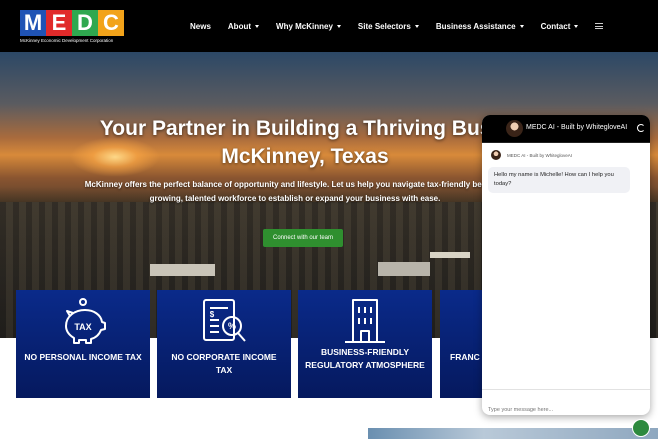 Image resolution: width=658 pixels, height=439 pixels. What do you see at coordinates (224, 320) in the screenshot?
I see `tax-calculator-icon: % $` at bounding box center [224, 320].